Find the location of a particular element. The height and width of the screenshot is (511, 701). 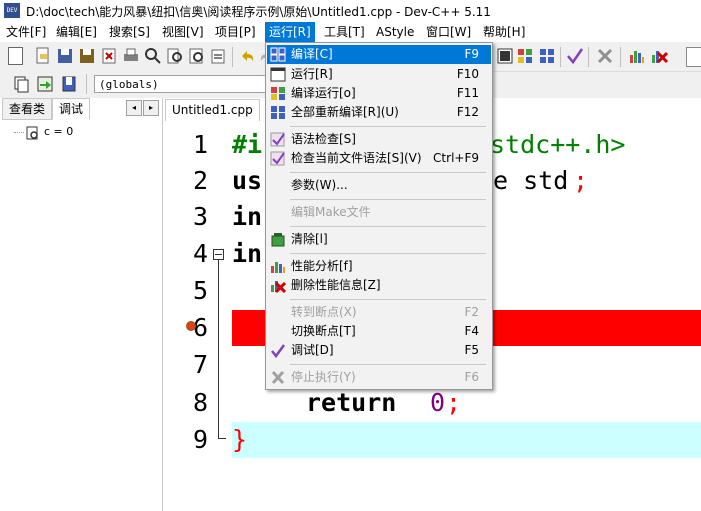

menu-window: 窗口[W] is located at coordinates (448, 32).